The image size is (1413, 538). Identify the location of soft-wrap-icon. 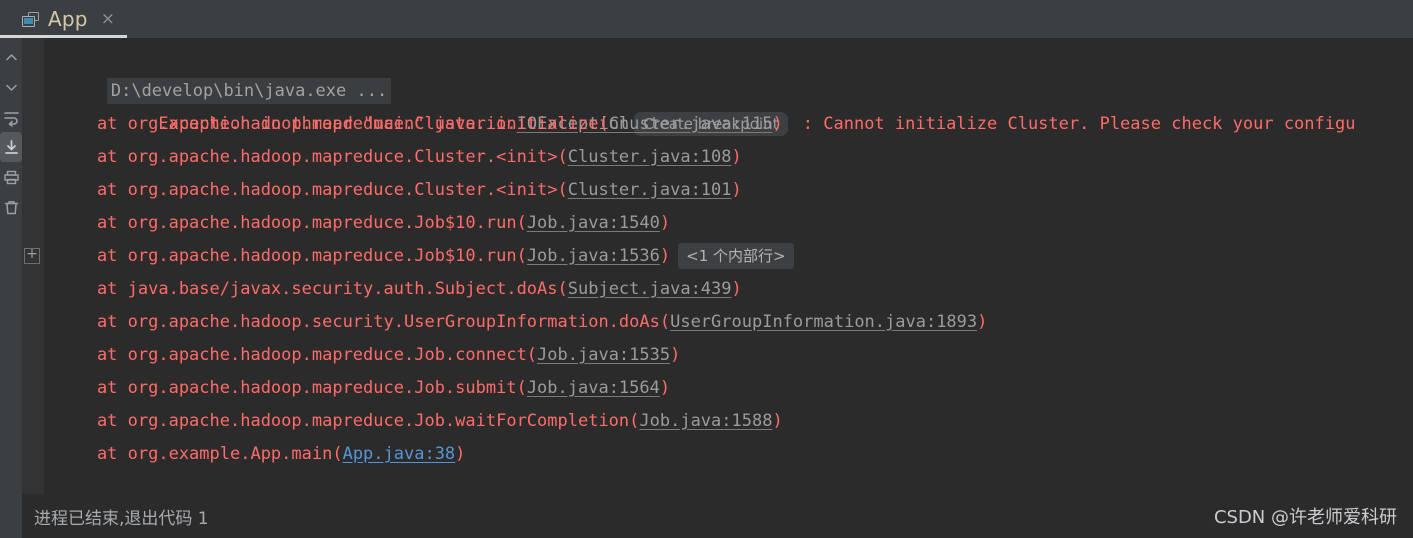
(11, 117).